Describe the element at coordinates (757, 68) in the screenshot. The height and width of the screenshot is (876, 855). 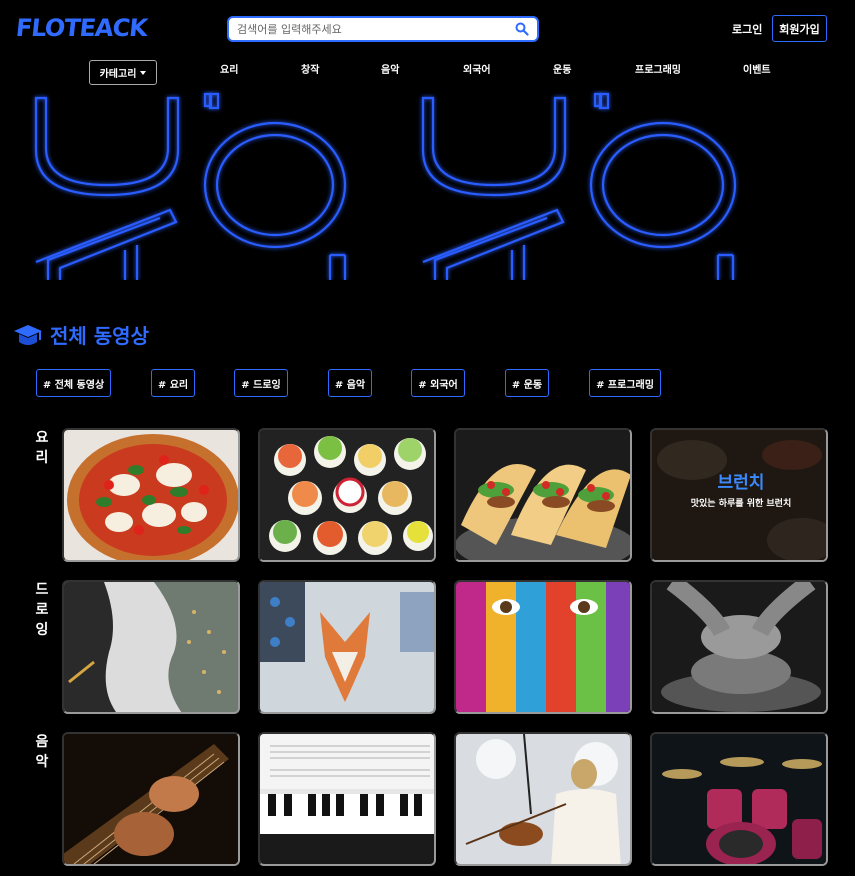
I see `nav-item-event: 이벤트` at that location.